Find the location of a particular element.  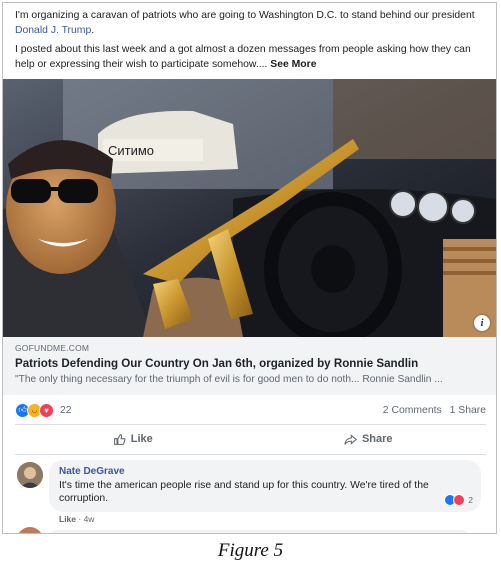

engagement-counts: 2 Comments 1 Share is located at coordinates (434, 410).